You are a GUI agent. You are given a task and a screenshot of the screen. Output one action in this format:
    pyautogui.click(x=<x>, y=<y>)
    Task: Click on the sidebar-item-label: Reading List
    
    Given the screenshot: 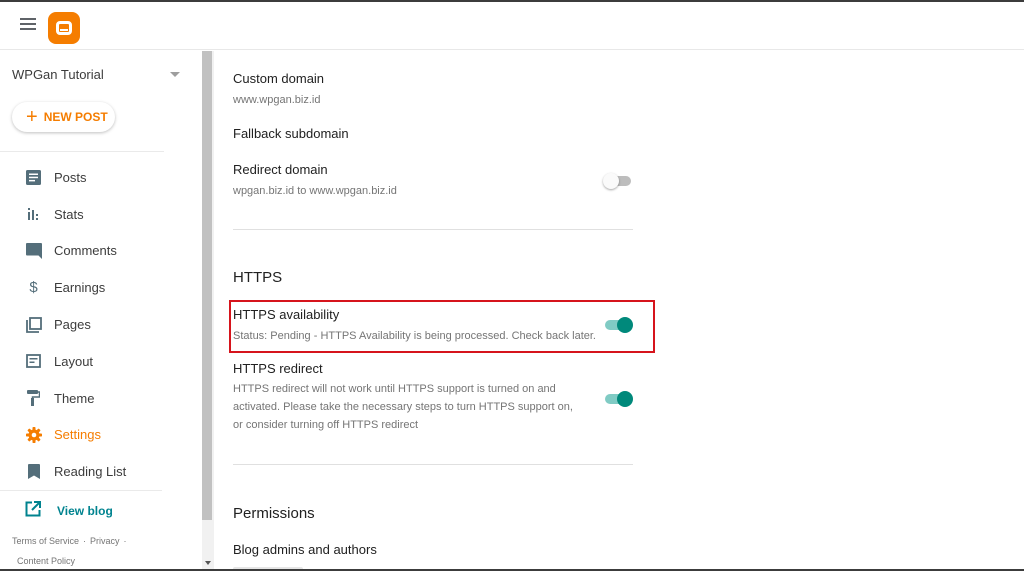 What is the action you would take?
    pyautogui.click(x=90, y=472)
    